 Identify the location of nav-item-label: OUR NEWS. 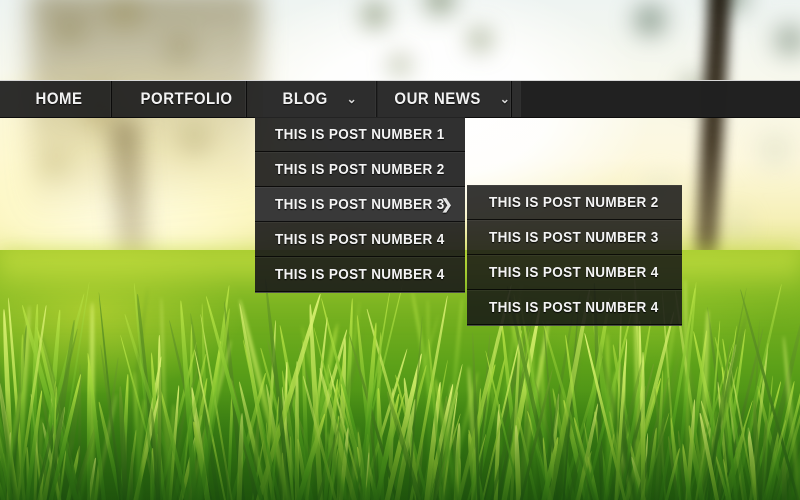
(437, 98).